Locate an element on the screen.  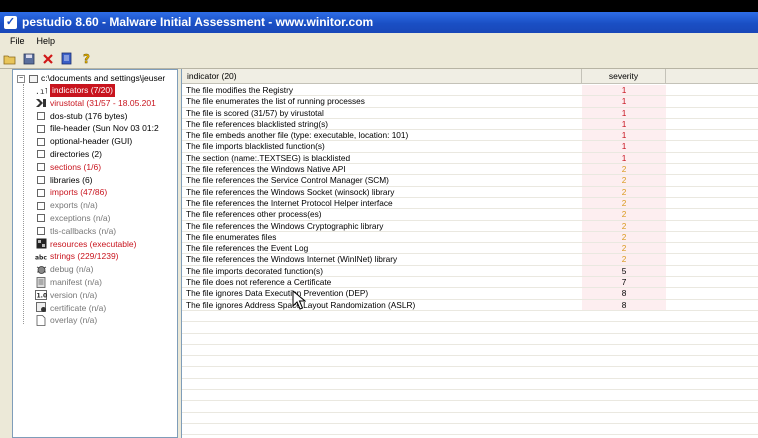
tree-item-certificate: certificate (n/a) is located at coordinates (106, 308).